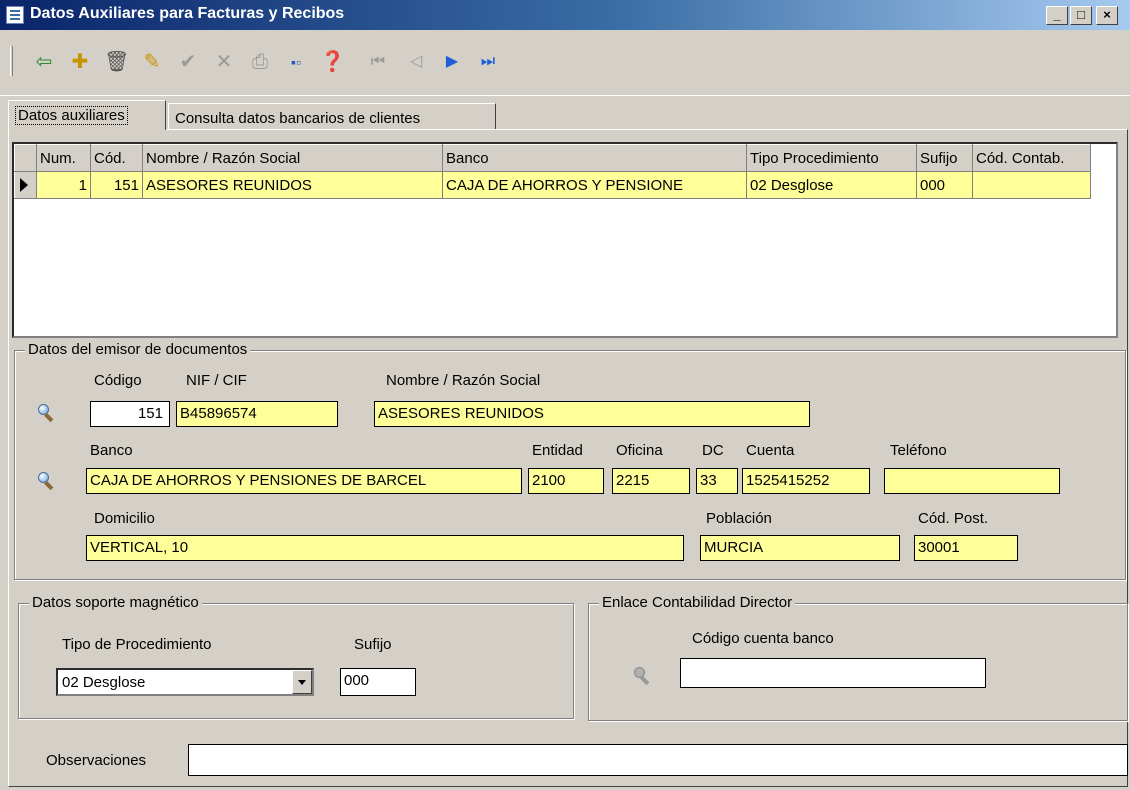 This screenshot has width=1130, height=790. Describe the element at coordinates (47, 481) in the screenshot. I see `search-banco-icon` at that location.